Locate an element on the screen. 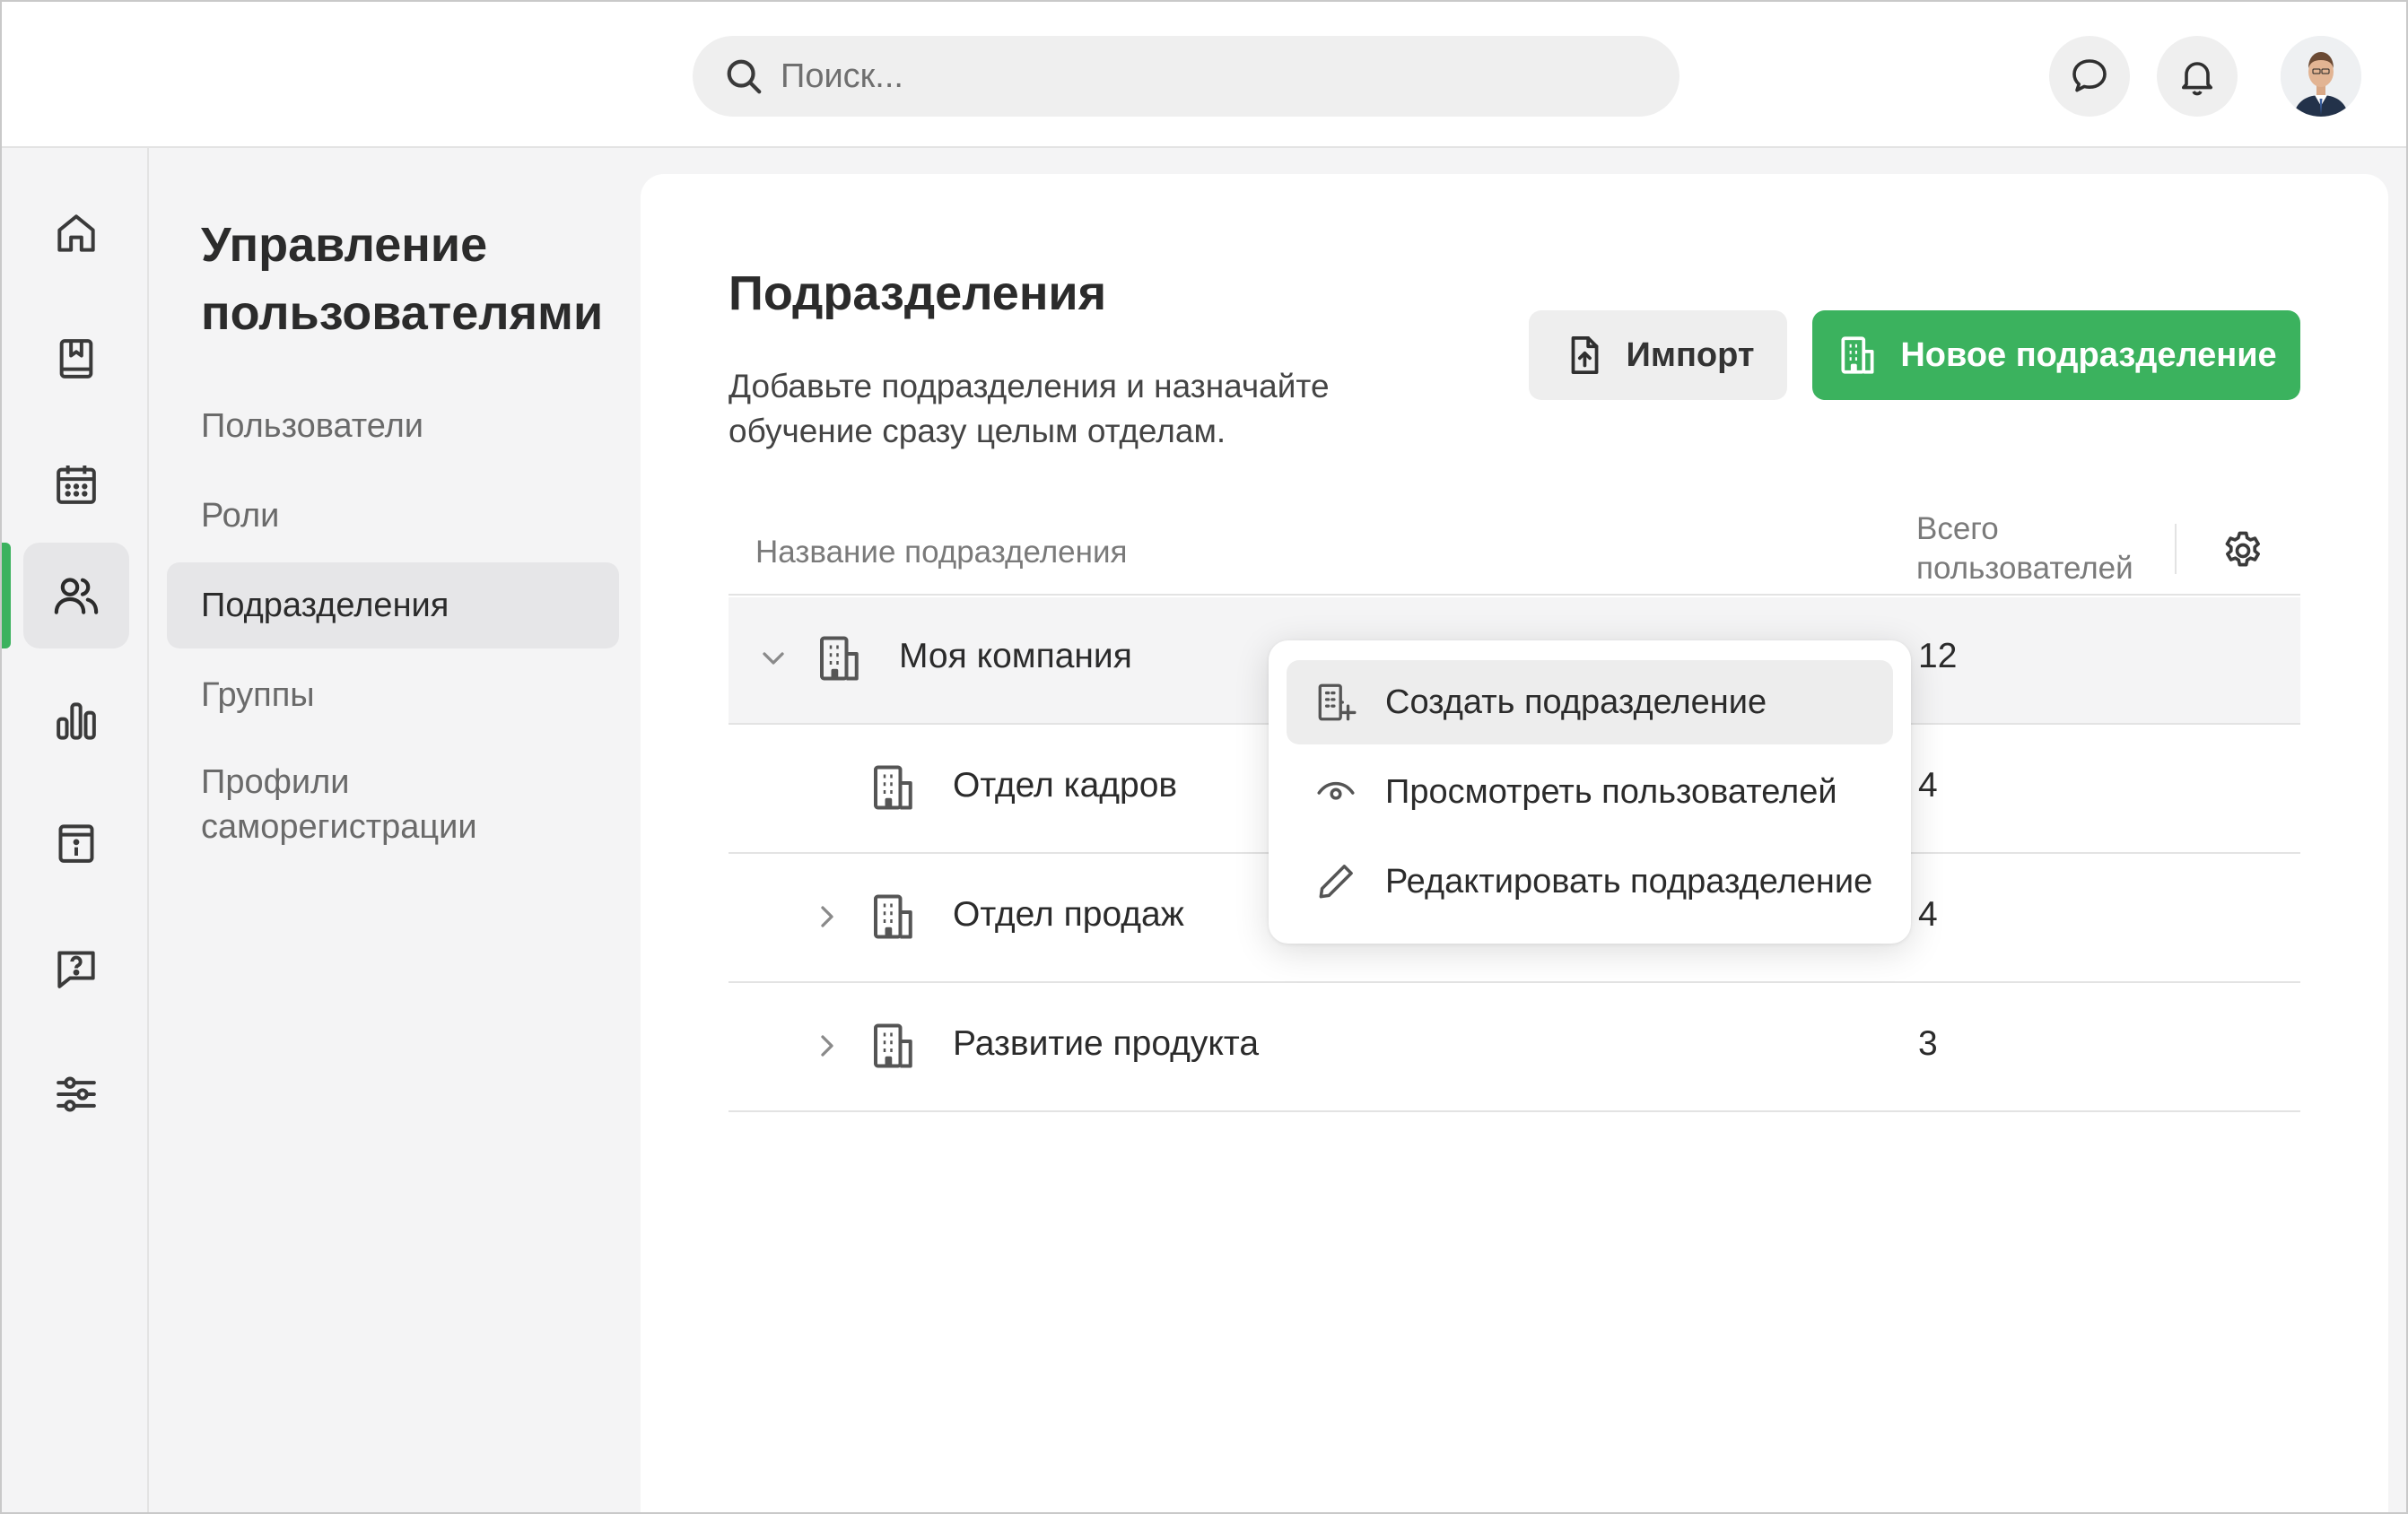 This screenshot has width=2408, height=1514. search-bar is located at coordinates (1186, 76).